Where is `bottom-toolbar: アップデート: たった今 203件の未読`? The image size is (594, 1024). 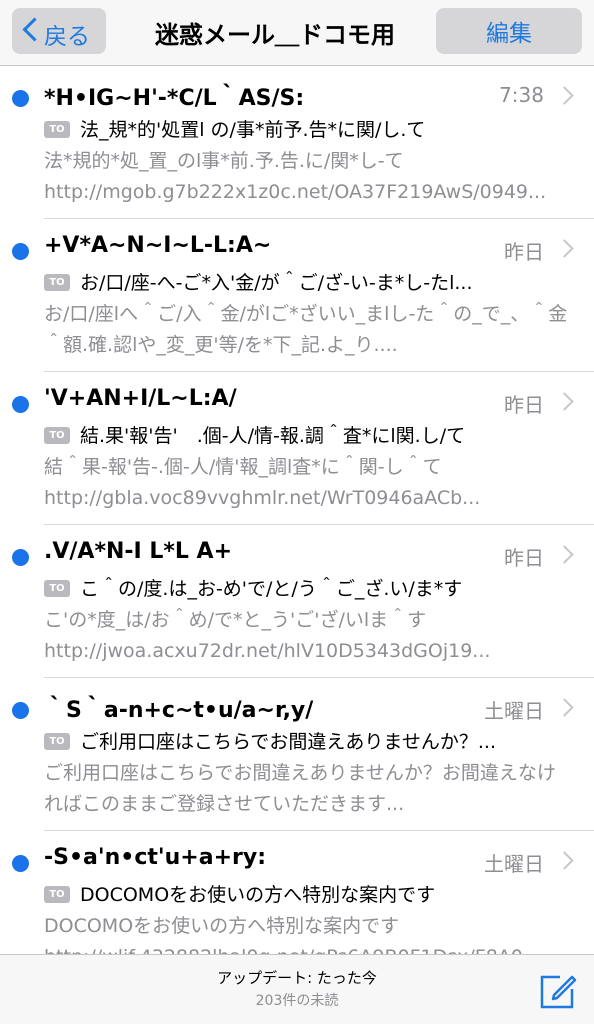
bottom-toolbar: アップデート: たった今 203件の未読 is located at coordinates (297, 989).